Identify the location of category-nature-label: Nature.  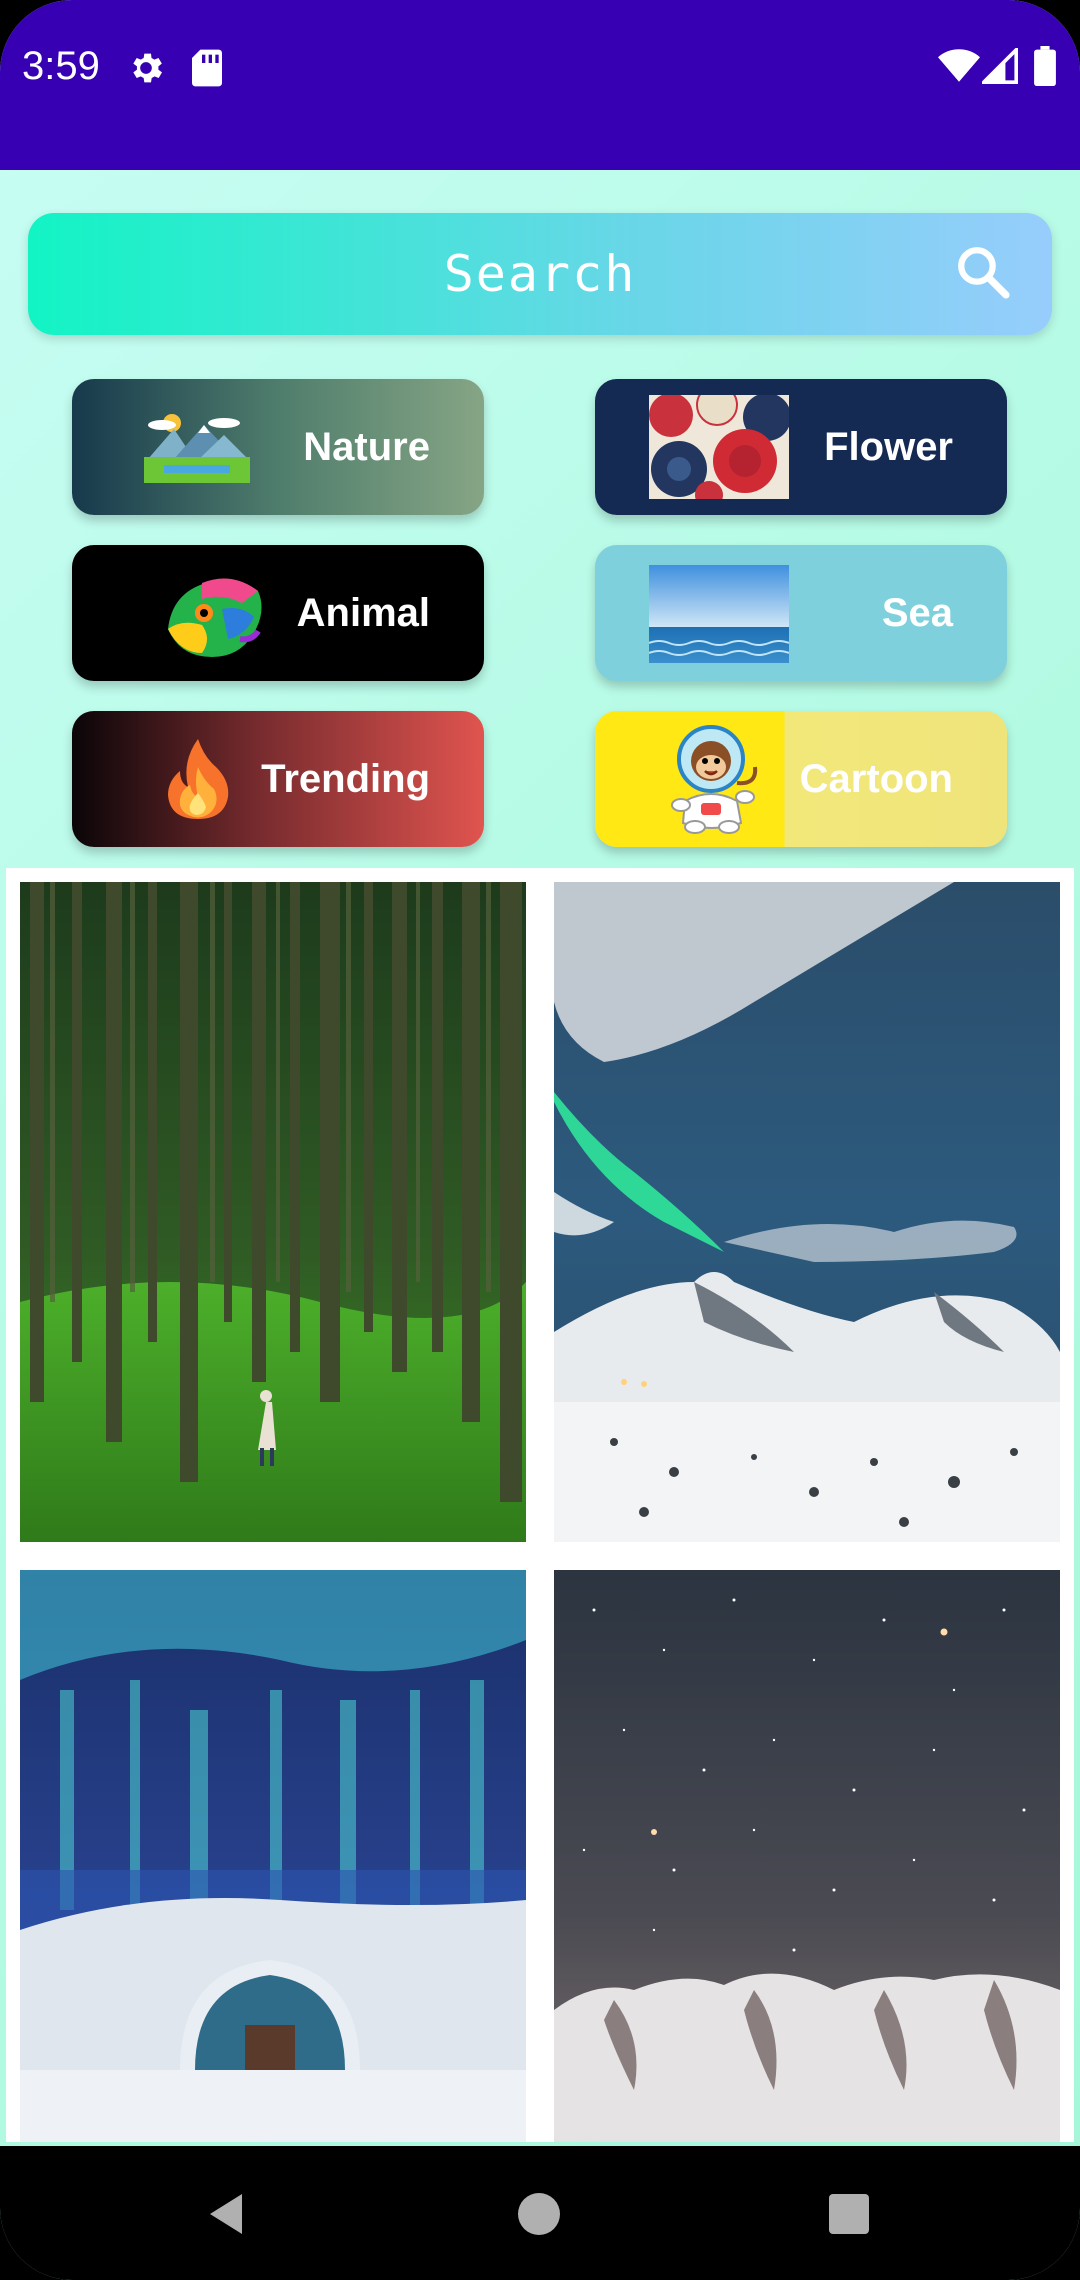
(366, 447).